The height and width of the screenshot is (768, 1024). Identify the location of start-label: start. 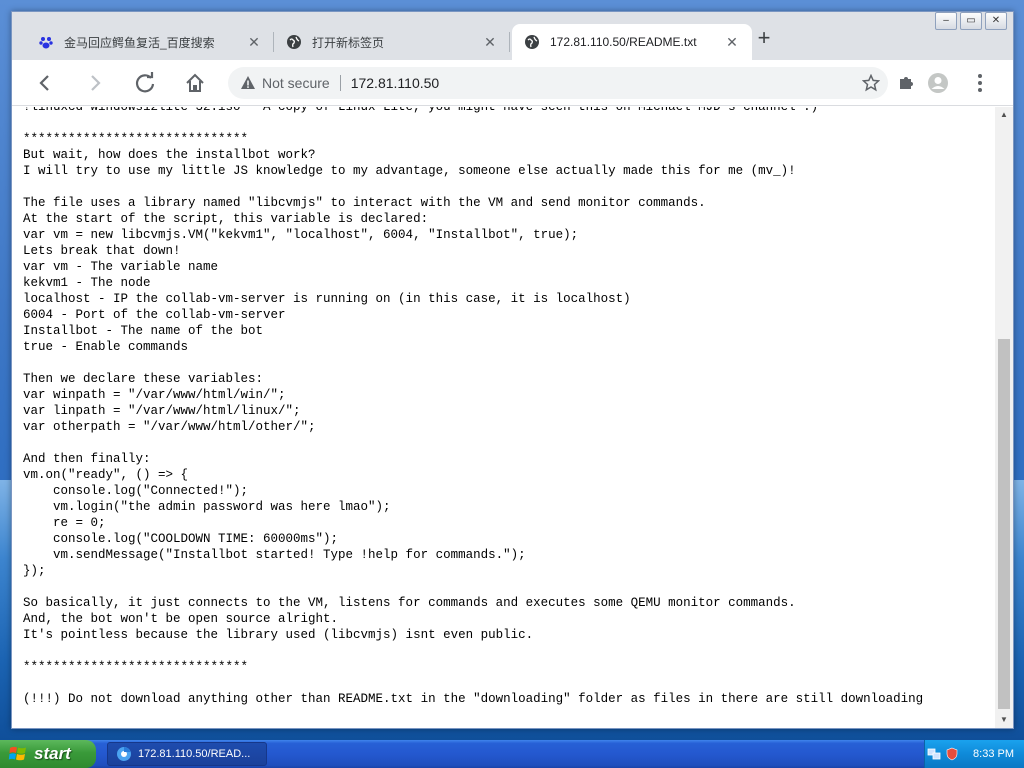
(52, 753).